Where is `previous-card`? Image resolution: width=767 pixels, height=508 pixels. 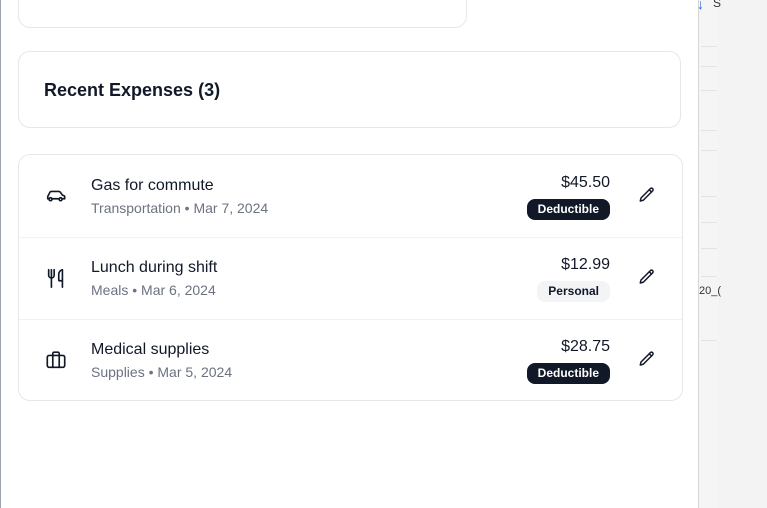 previous-card is located at coordinates (242, 14).